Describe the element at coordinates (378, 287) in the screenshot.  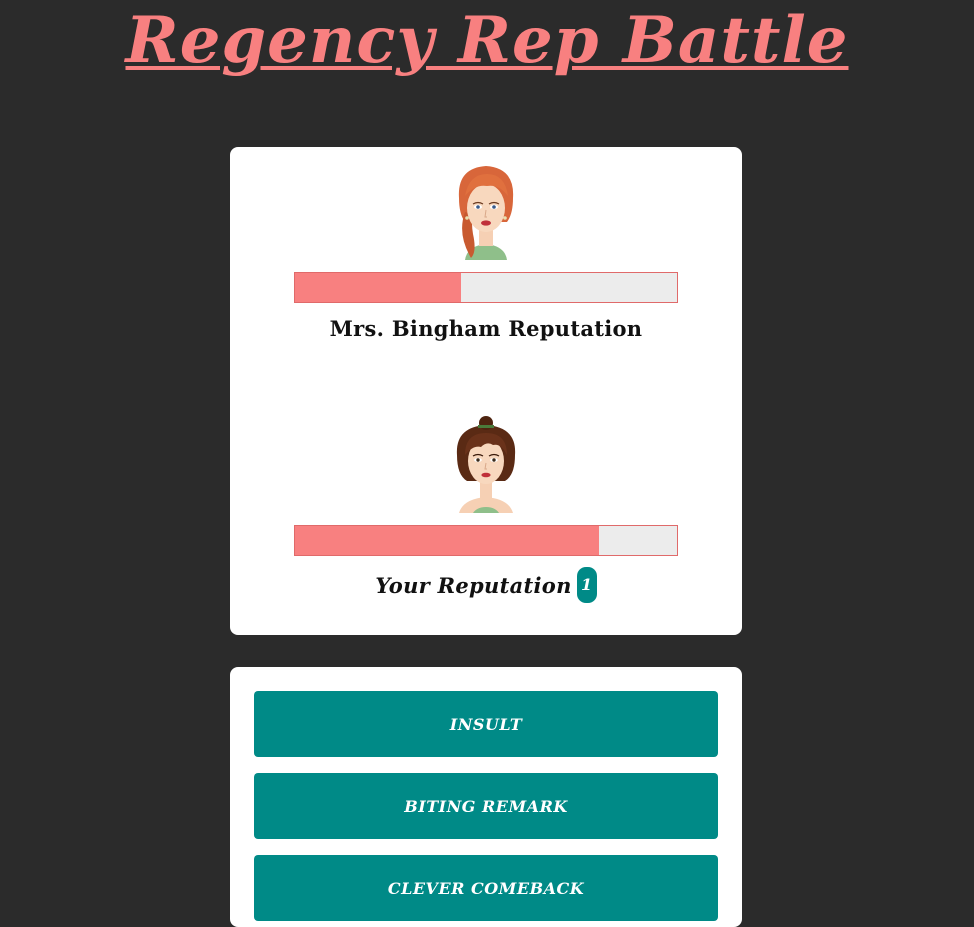
I see `opponent-reputation-fill` at that location.